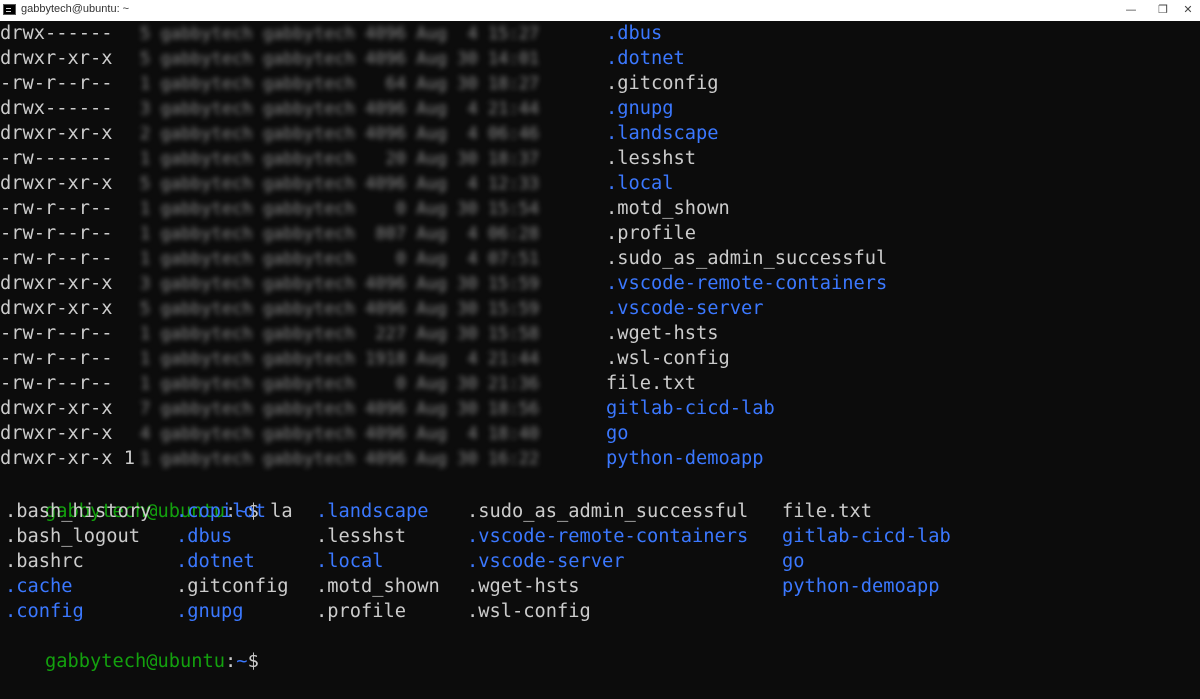 The image size is (1200, 699). I want to click on la-file-entry: .profile, so click(361, 611).